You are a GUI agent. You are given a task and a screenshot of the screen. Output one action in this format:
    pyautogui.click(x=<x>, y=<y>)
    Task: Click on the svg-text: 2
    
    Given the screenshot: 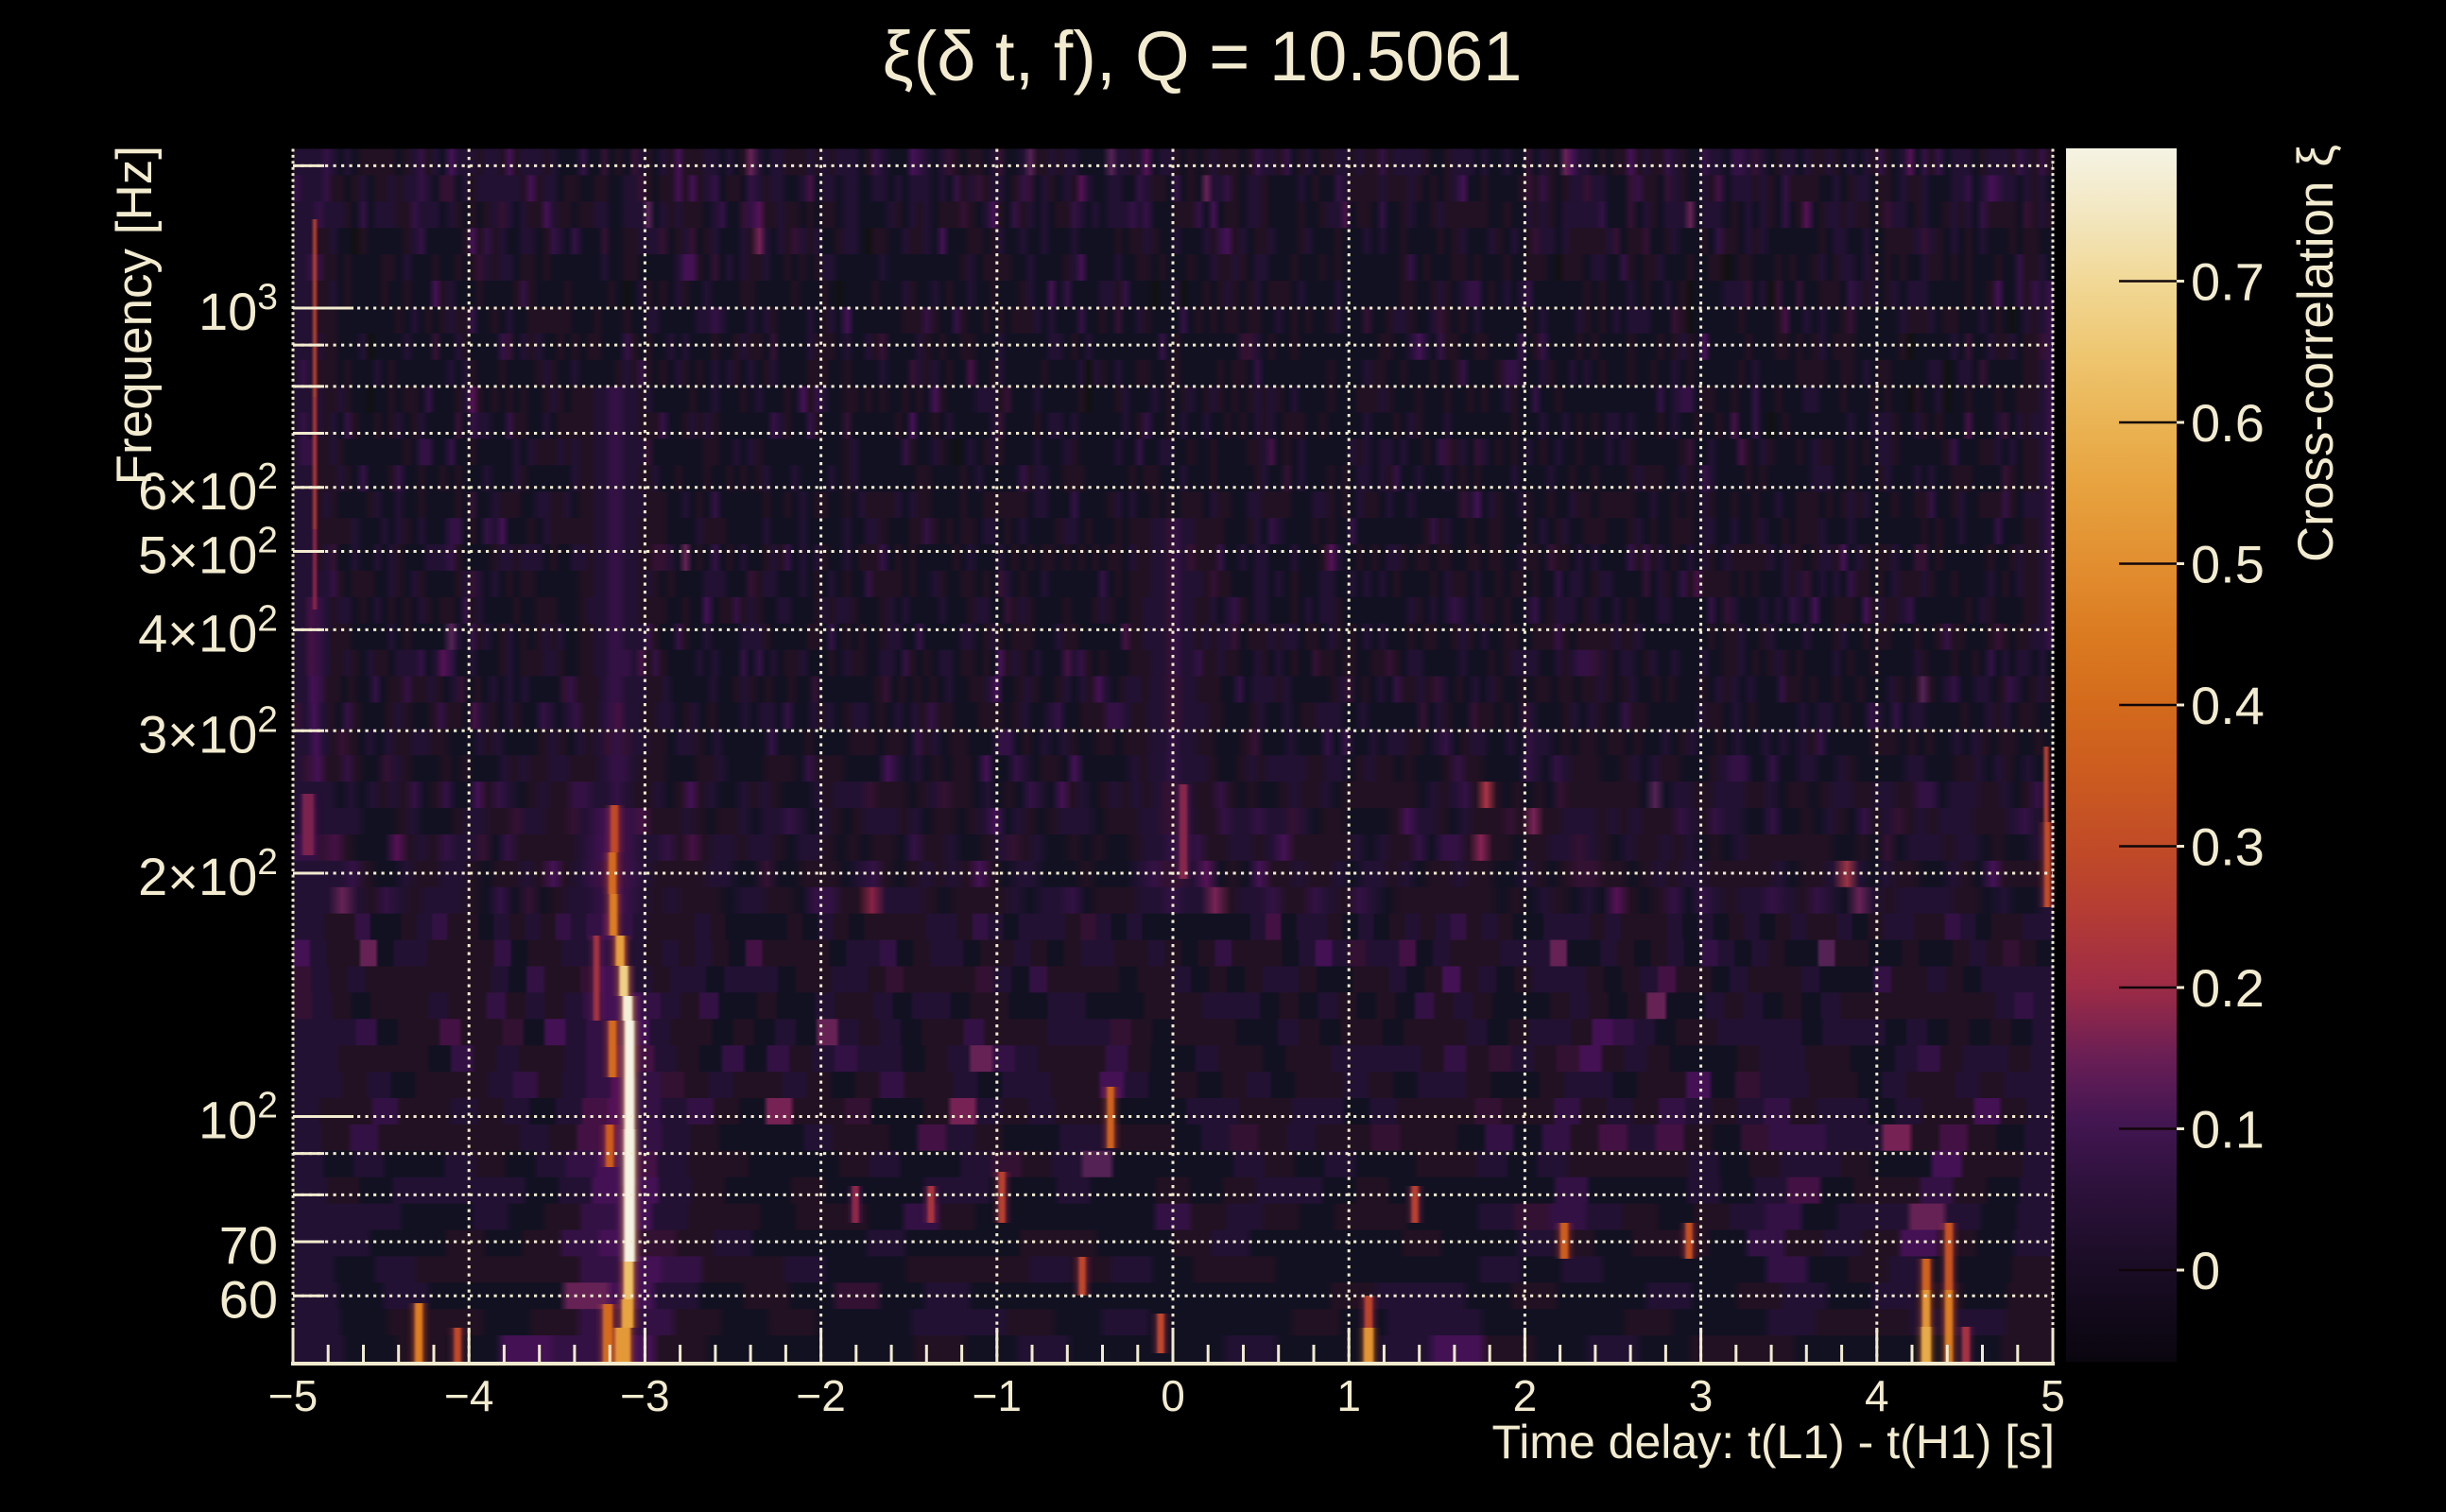 What is the action you would take?
    pyautogui.click(x=1525, y=1395)
    